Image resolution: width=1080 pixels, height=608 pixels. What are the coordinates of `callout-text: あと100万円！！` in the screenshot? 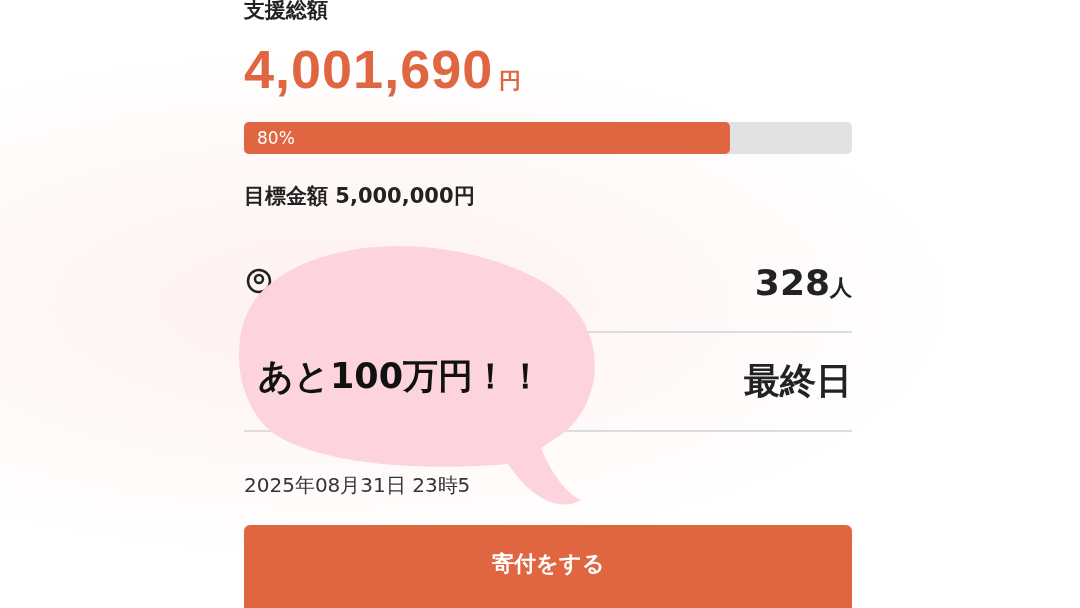 It's located at (401, 376).